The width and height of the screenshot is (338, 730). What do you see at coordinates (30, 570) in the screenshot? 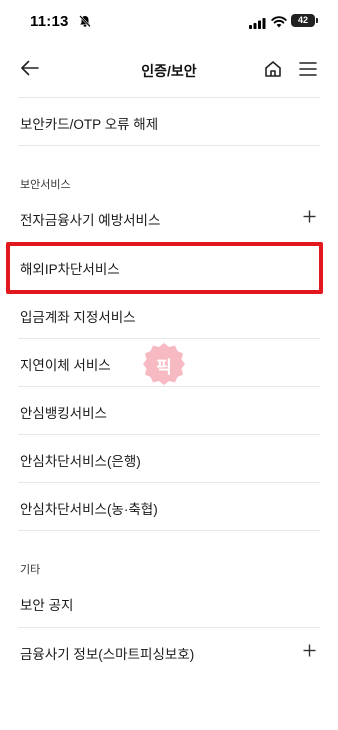
I see `section-title-etc: 기타` at bounding box center [30, 570].